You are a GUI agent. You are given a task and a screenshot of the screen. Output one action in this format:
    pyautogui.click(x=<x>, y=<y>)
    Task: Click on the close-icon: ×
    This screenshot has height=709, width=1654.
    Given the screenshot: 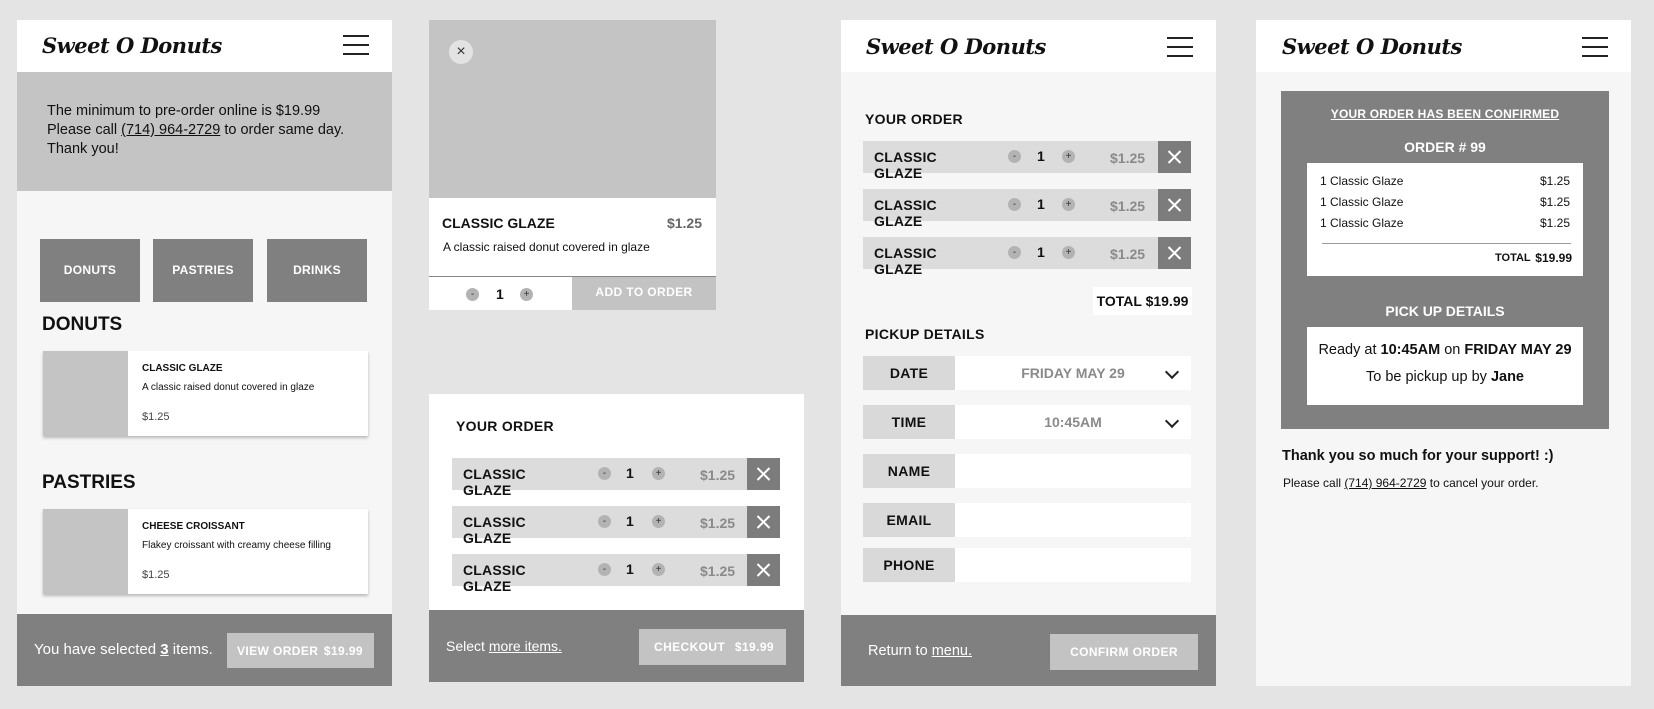 What is the action you would take?
    pyautogui.click(x=461, y=52)
    